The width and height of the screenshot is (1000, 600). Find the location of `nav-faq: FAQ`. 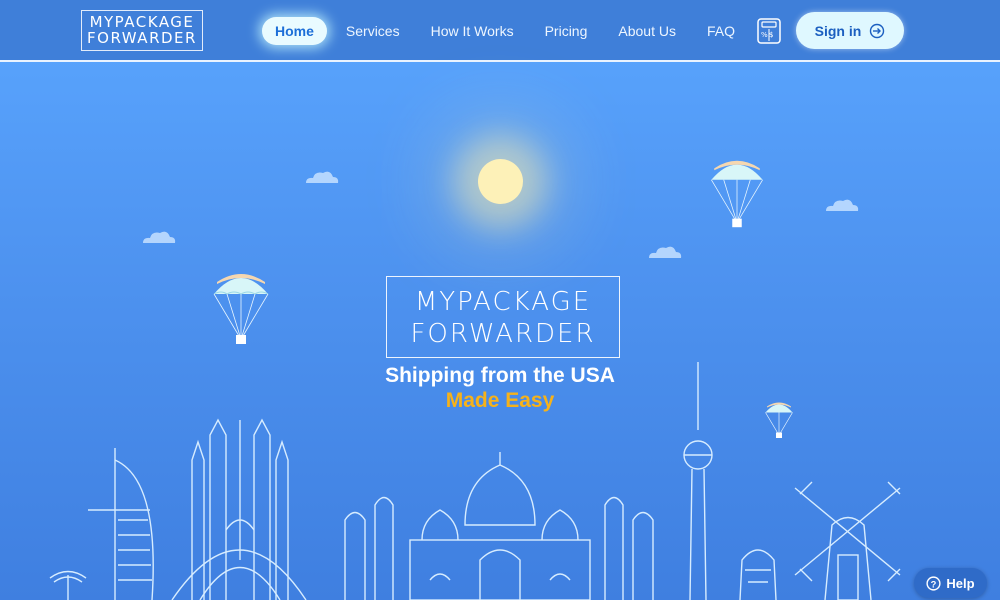

nav-faq: FAQ is located at coordinates (721, 31).